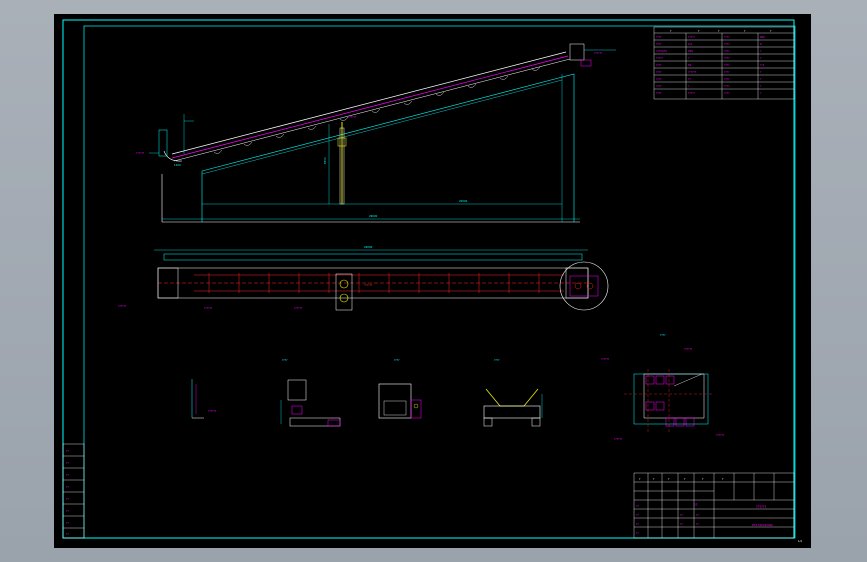  What do you see at coordinates (67, 499) in the screenshot?
I see `left-row-4: ??` at bounding box center [67, 499].